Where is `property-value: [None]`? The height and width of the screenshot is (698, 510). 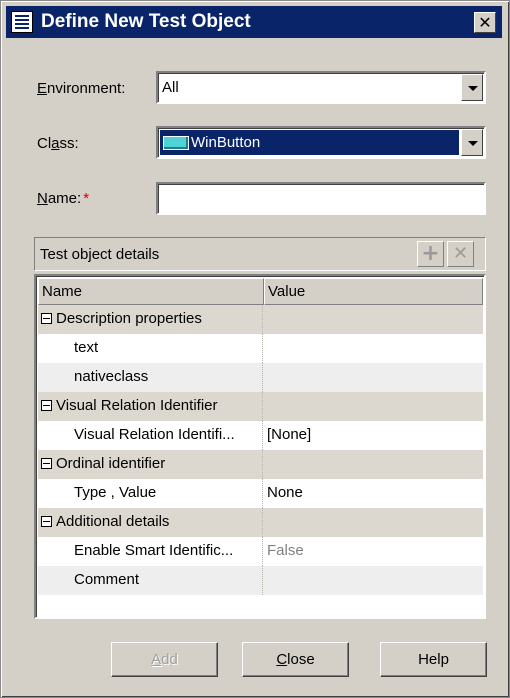
property-value: [None] is located at coordinates (373, 435).